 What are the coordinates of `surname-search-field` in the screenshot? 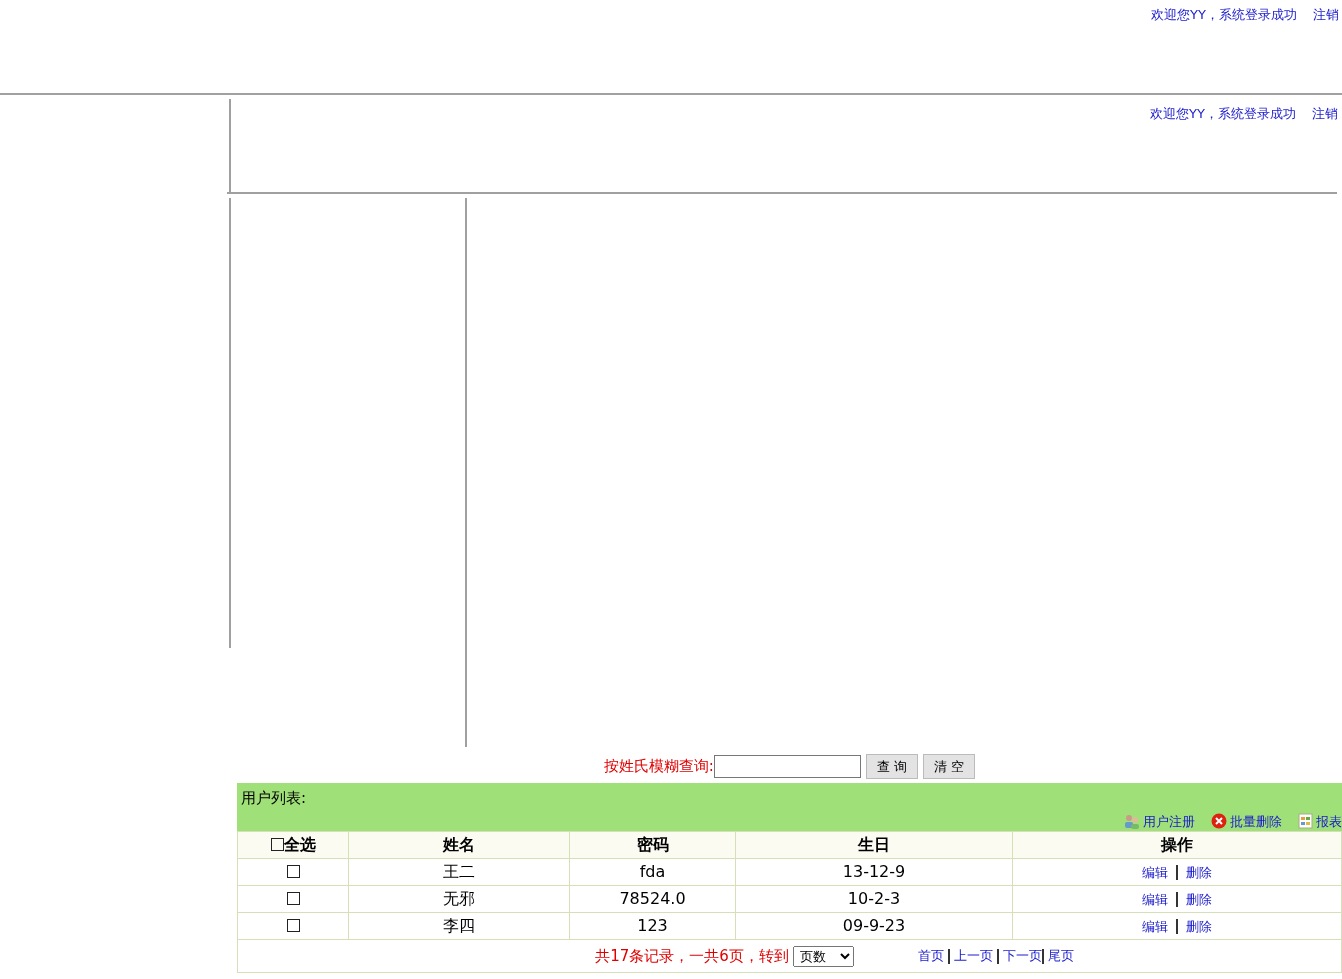 It's located at (787, 766).